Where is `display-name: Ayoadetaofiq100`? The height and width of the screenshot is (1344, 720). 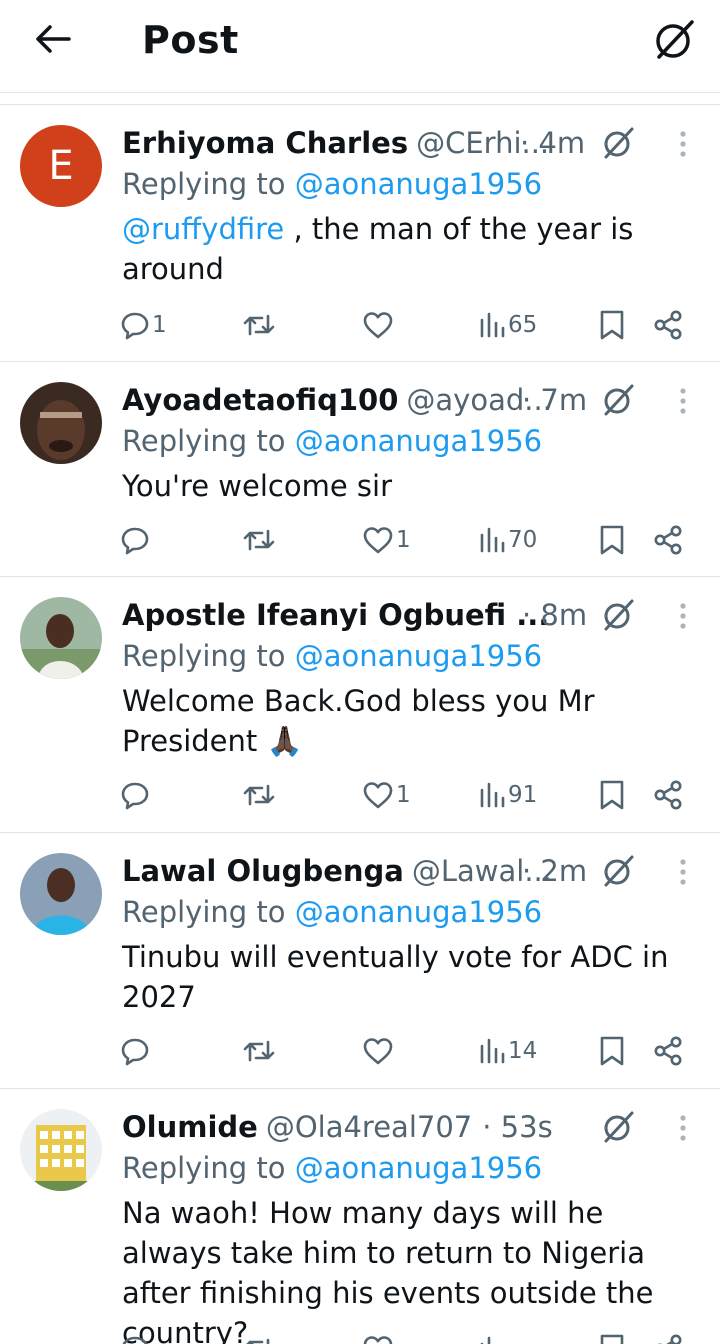
display-name: Ayoadetaofiq100 is located at coordinates (260, 400).